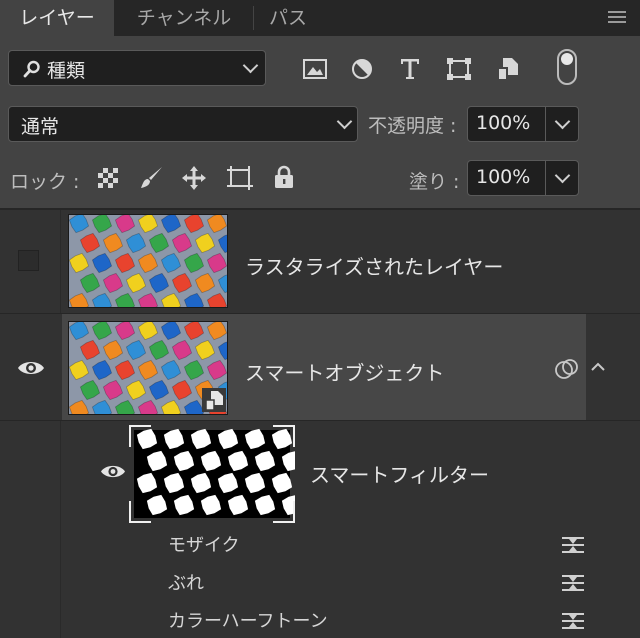 This screenshot has width=640, height=638. What do you see at coordinates (40, 127) in the screenshot?
I see `blend-mode-label: 通常` at bounding box center [40, 127].